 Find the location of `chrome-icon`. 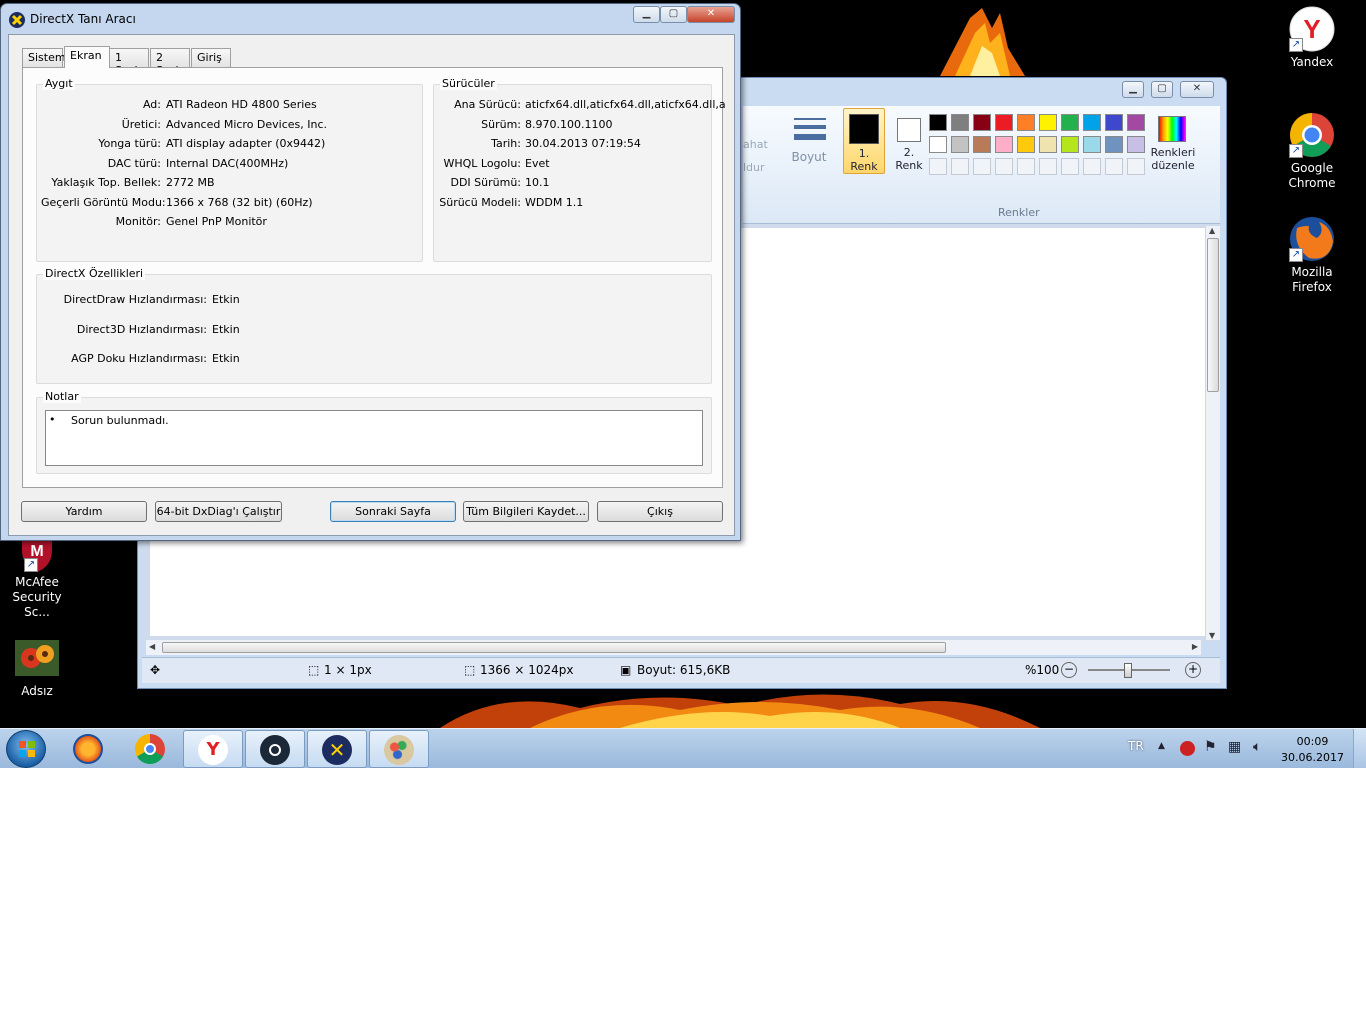

chrome-icon is located at coordinates (150, 749).